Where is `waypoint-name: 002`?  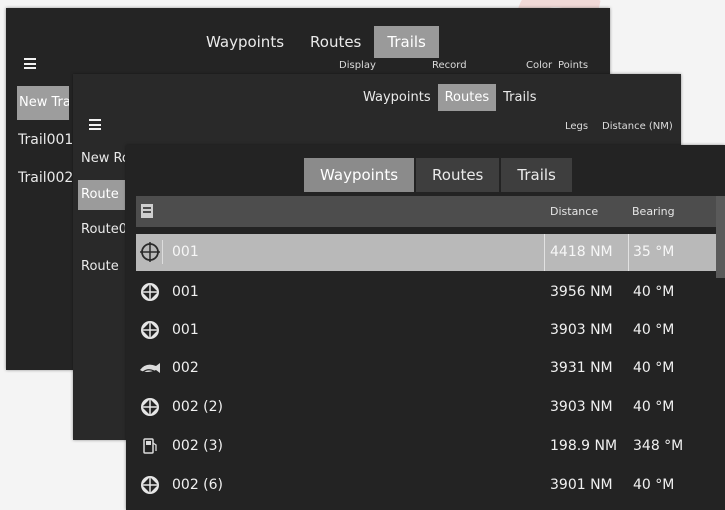
waypoint-name: 002 is located at coordinates (185, 368).